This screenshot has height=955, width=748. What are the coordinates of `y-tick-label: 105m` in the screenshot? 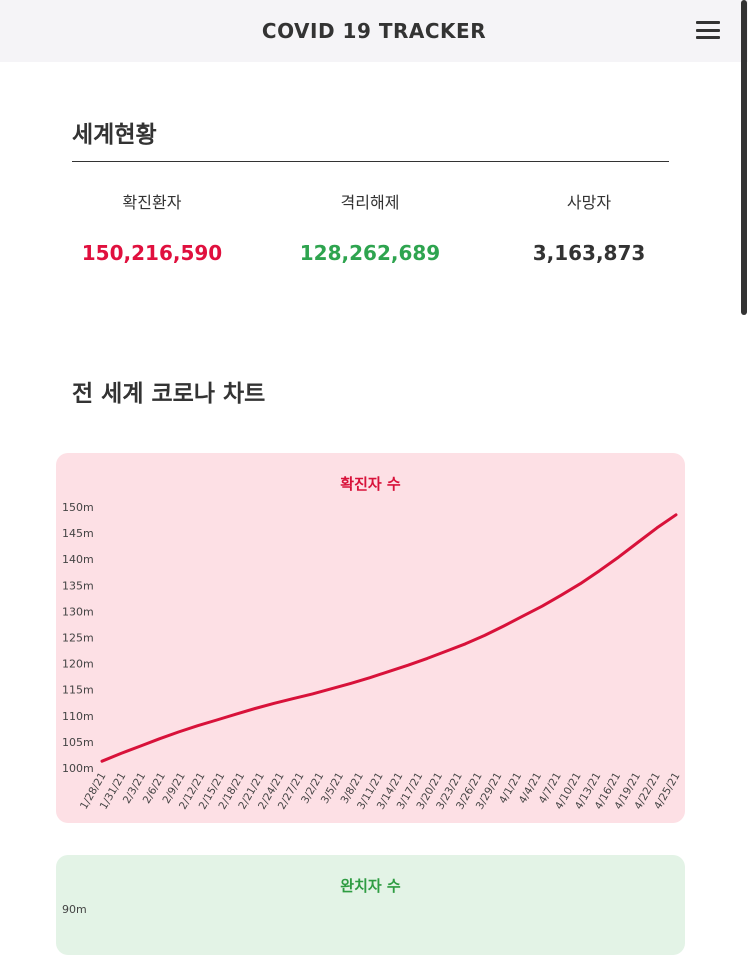 It's located at (78, 742).